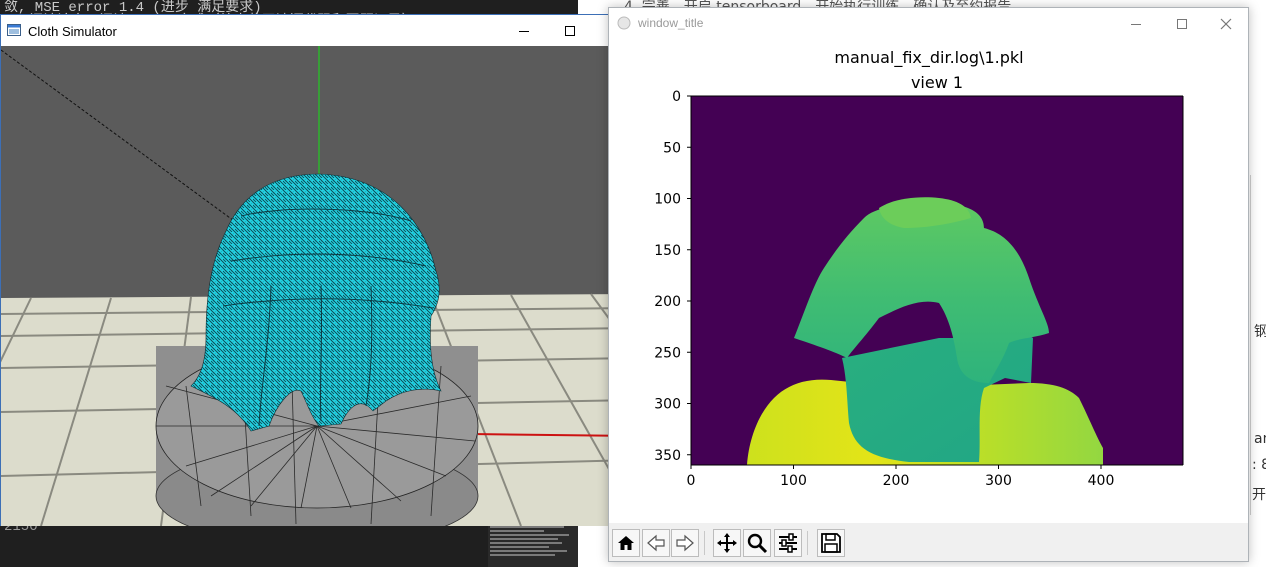 This screenshot has height=567, width=1266. I want to click on x-tick-label: 300, so click(998, 481).